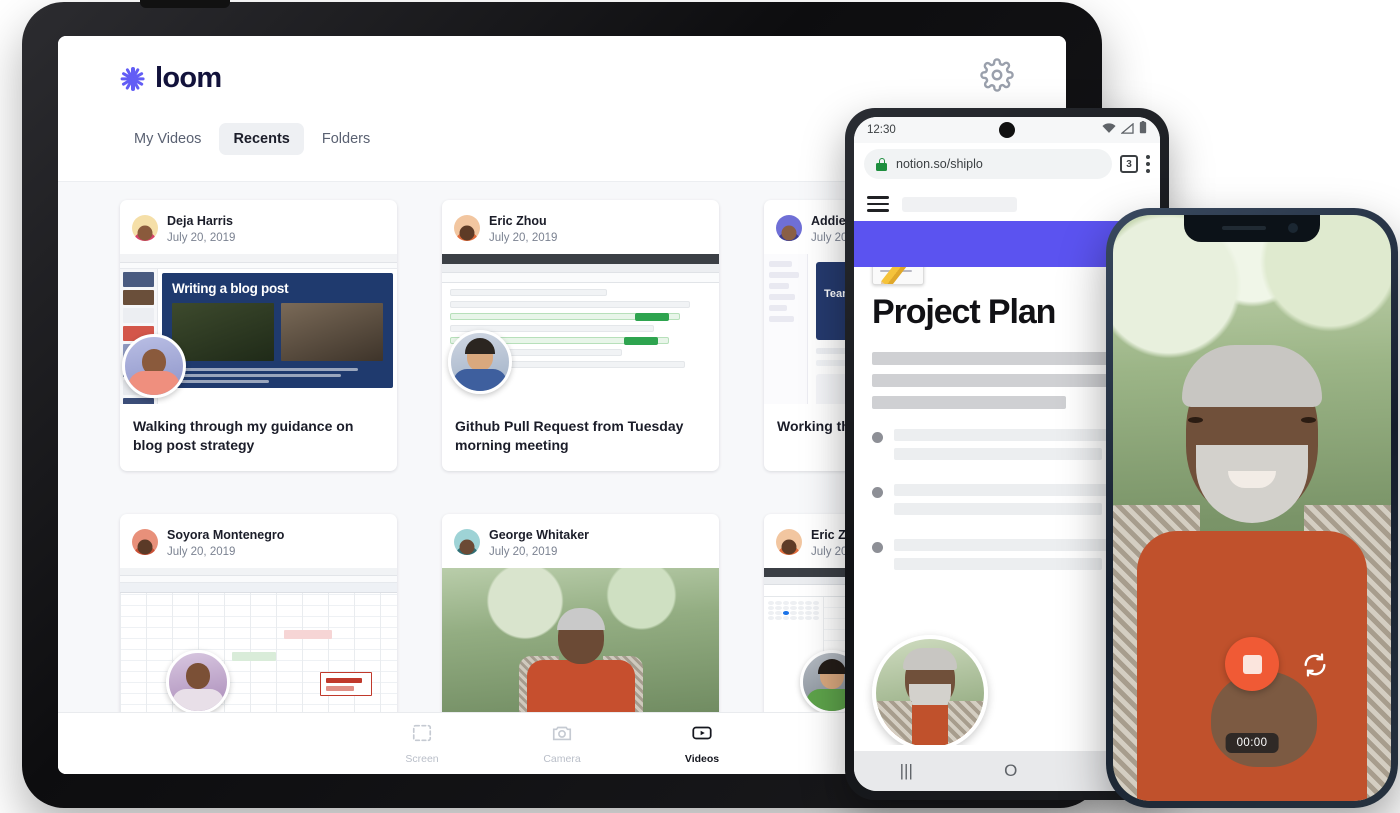 This screenshot has height=813, width=1400. What do you see at coordinates (226, 534) in the screenshot?
I see `card-author: Soyora Montenegro` at bounding box center [226, 534].